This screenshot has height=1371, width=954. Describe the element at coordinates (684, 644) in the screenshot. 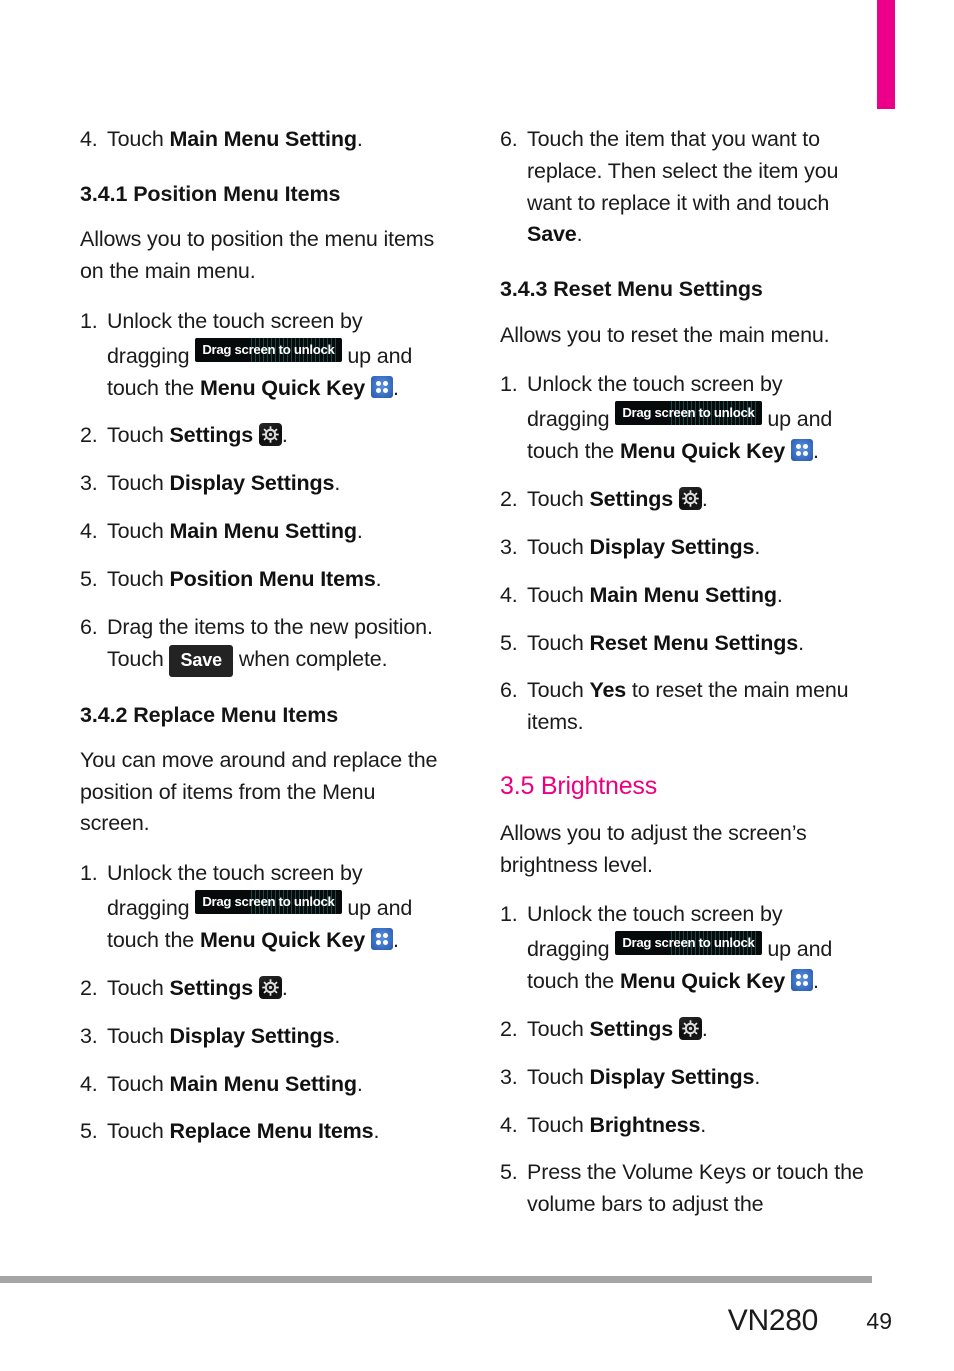

I see `list-item: 5. Touch Reset Menu Settings.` at that location.